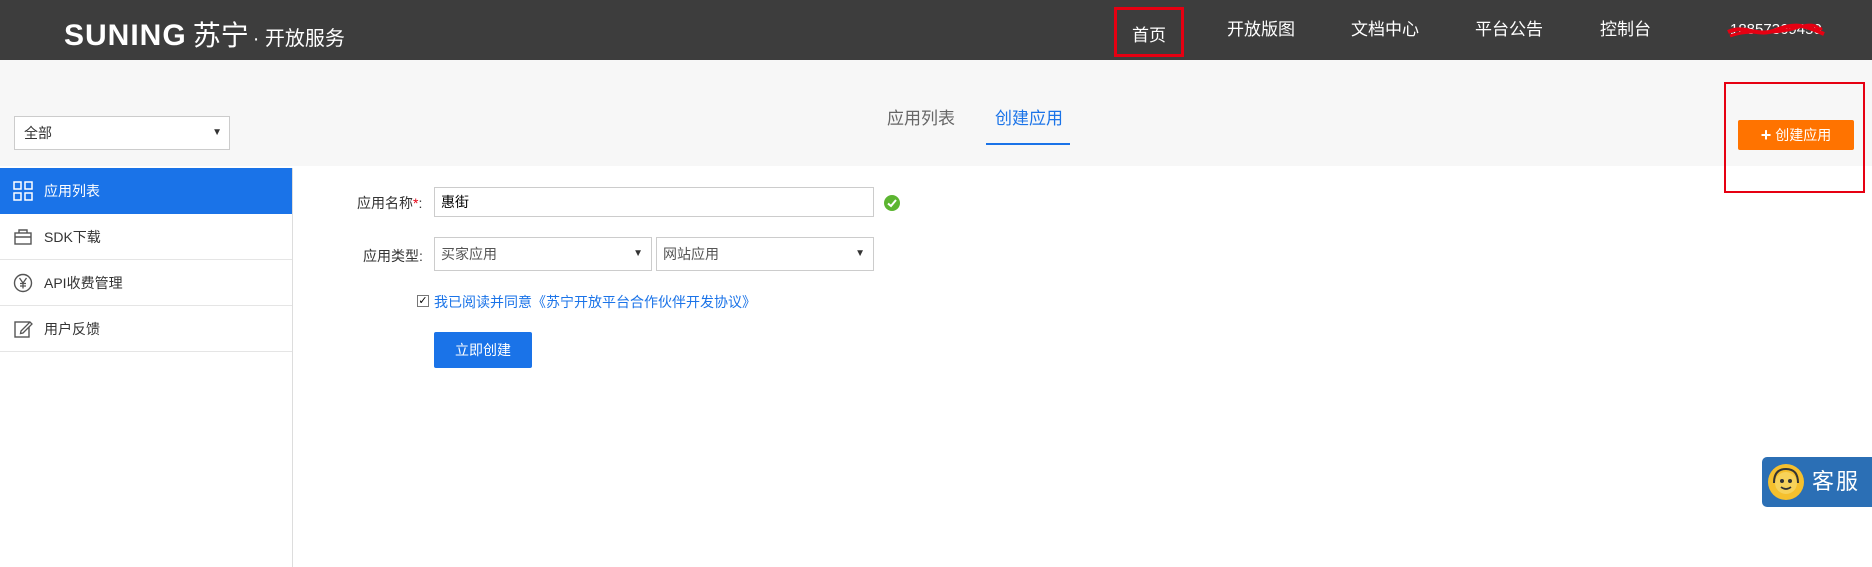 This screenshot has width=1872, height=567. I want to click on redaction-scribble, so click(1776, 30).